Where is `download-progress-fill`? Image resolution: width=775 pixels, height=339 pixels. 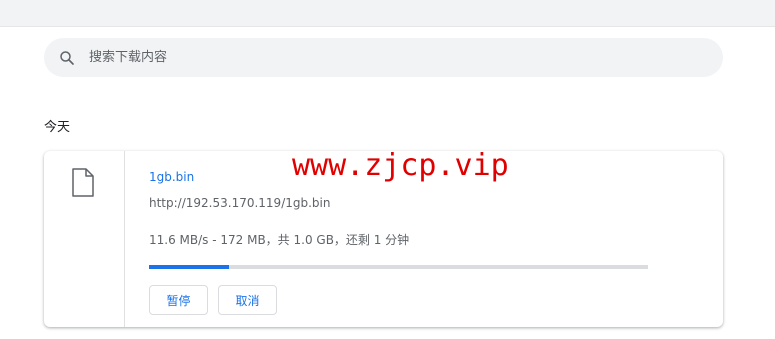
download-progress-fill is located at coordinates (189, 267).